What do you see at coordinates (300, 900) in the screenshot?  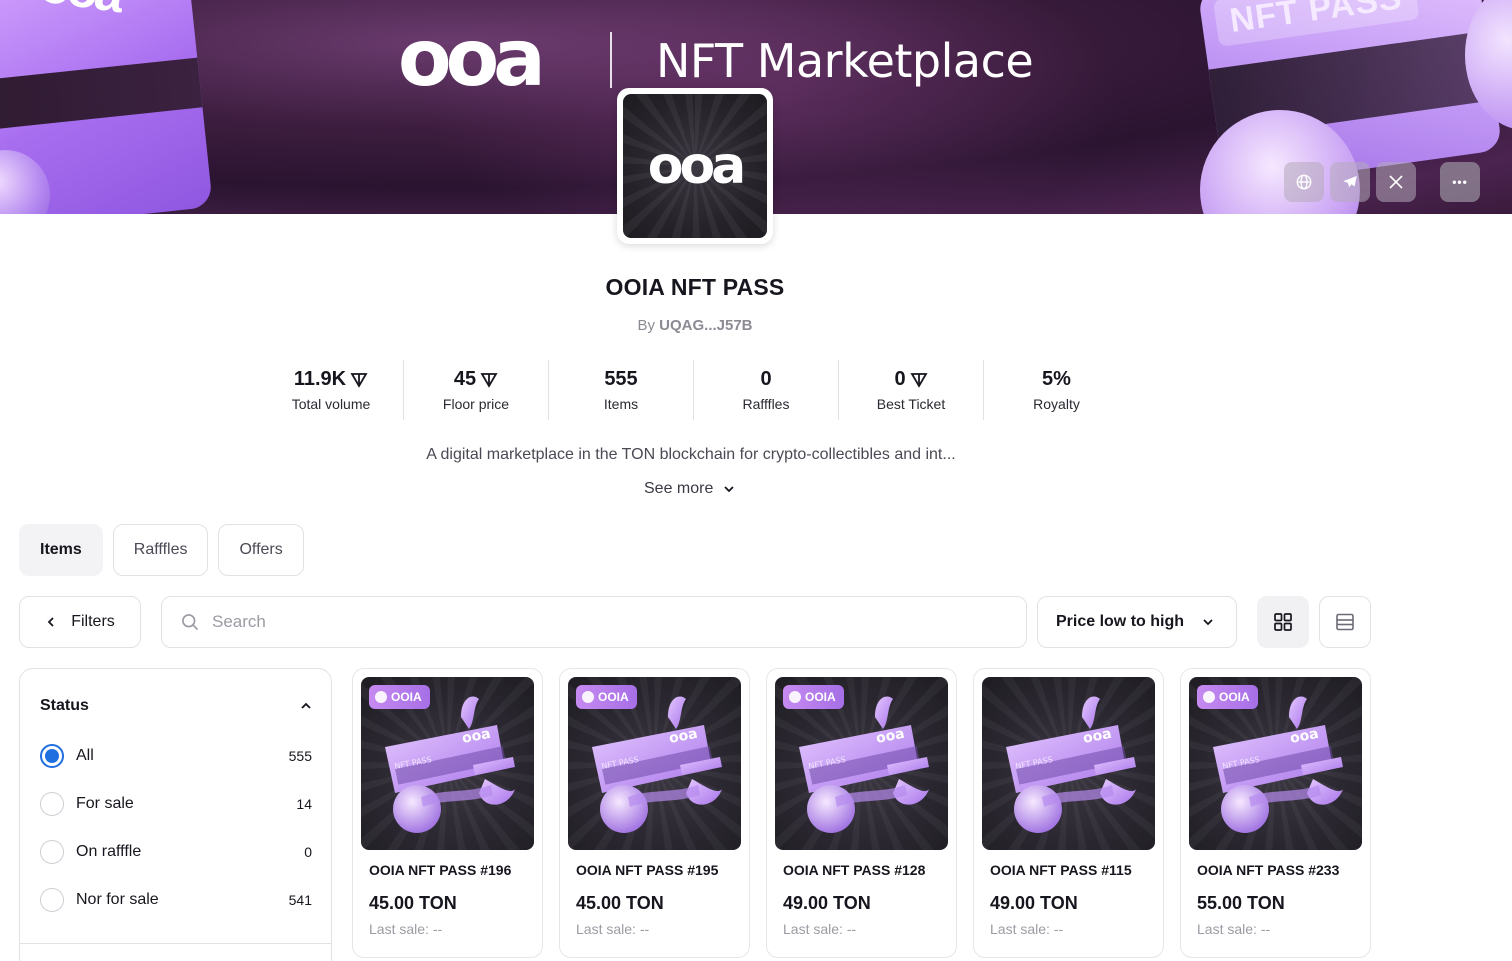 I see `status-option-count: 541` at bounding box center [300, 900].